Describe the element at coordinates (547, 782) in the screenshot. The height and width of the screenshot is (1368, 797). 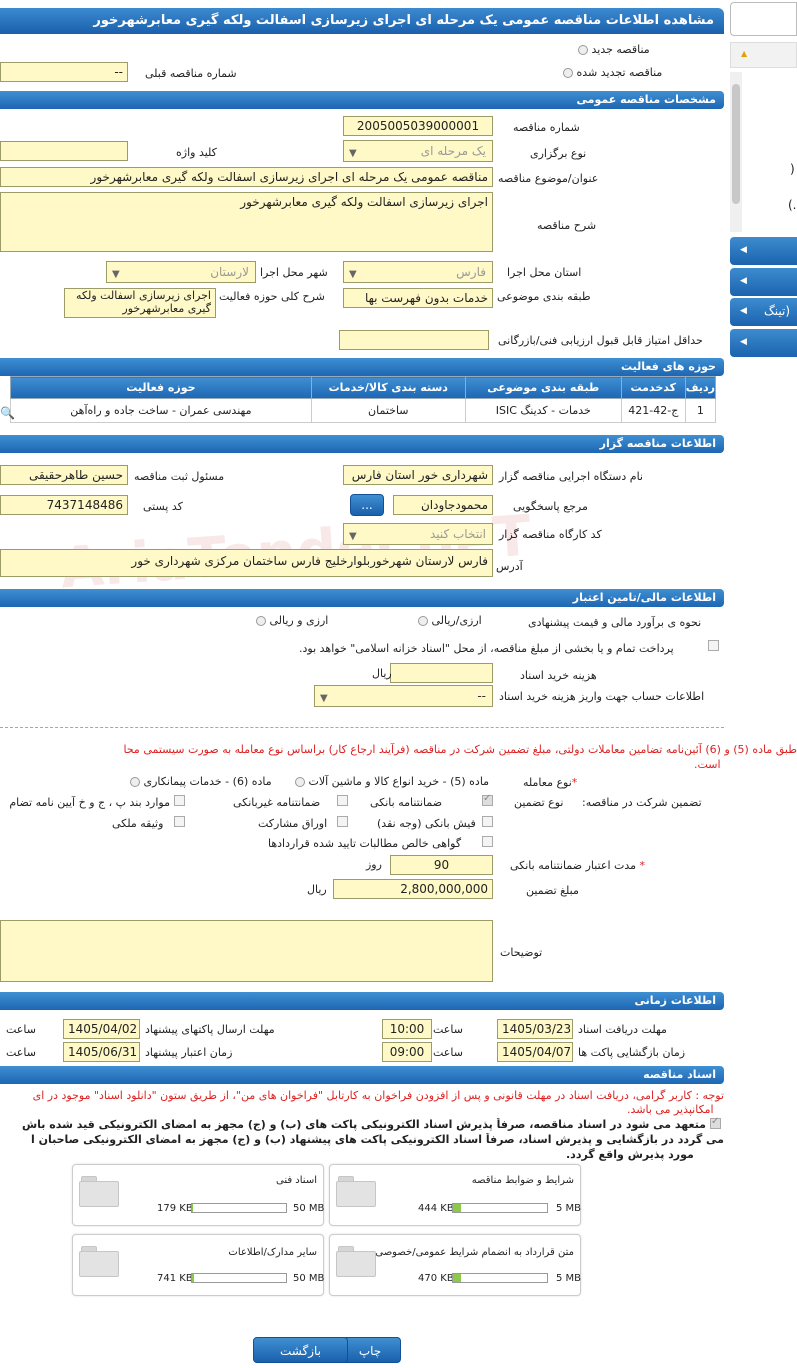
I see `deal-type-text: نوع معامله` at that location.